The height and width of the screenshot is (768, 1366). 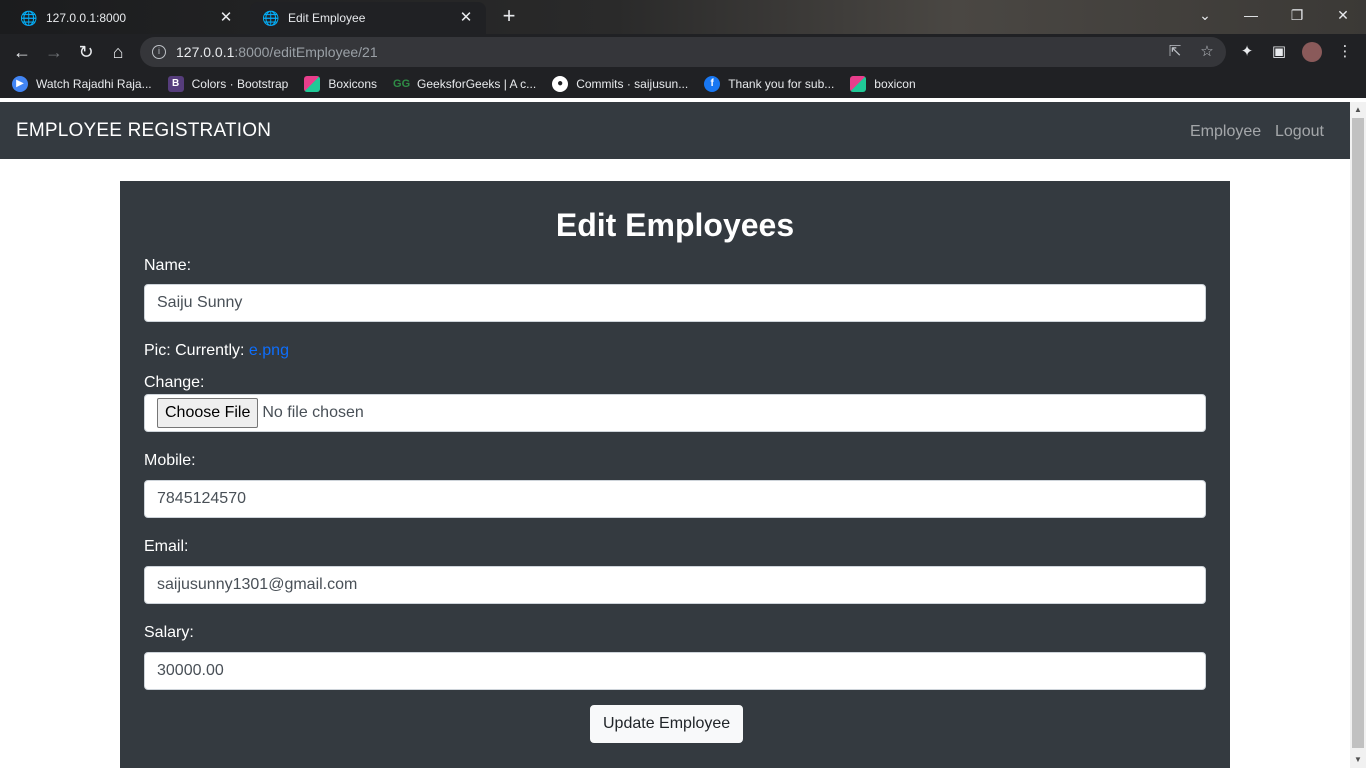 I want to click on new-tab-icon: +, so click(x=509, y=16).